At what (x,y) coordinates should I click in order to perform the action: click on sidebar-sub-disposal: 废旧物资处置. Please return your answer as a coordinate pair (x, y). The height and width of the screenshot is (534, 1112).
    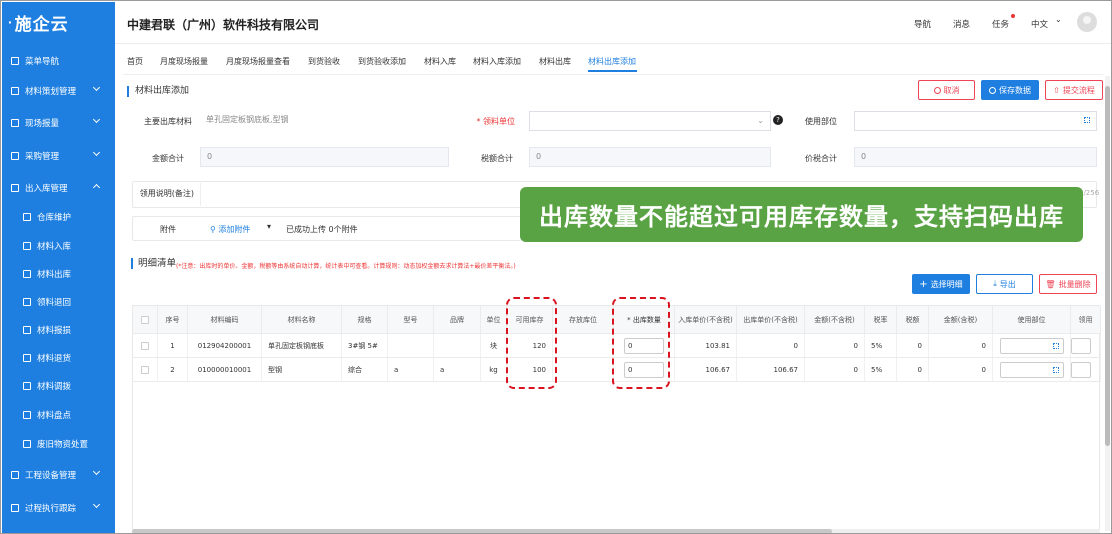
    Looking at the image, I should click on (58, 444).